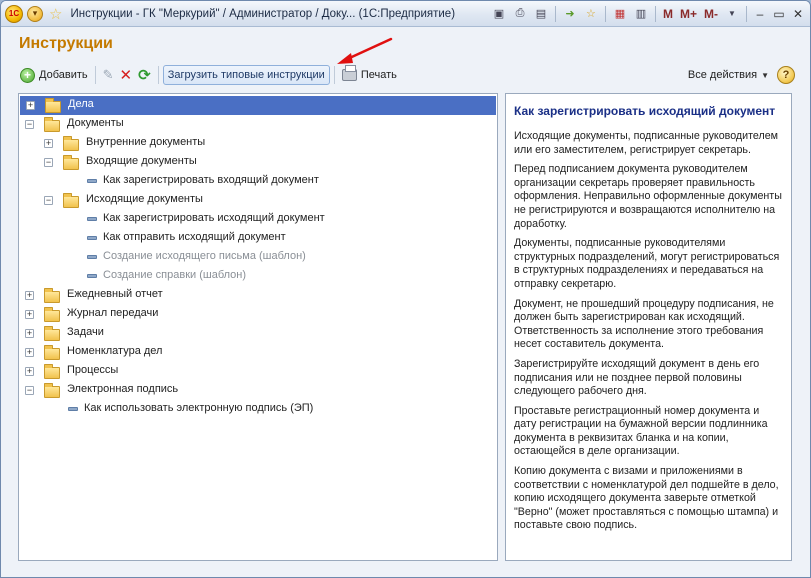  What do you see at coordinates (520, 14) in the screenshot?
I see `print-icon: ⎙` at bounding box center [520, 14].